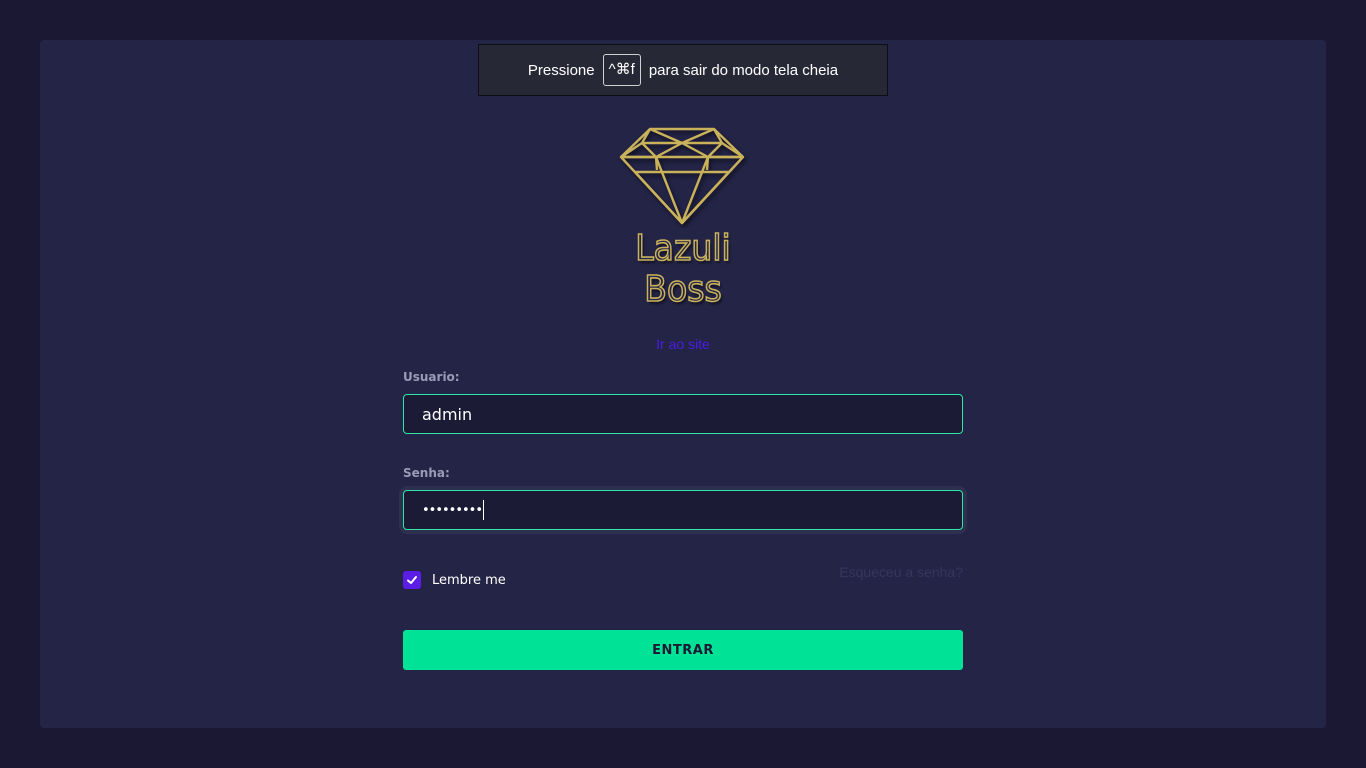 The width and height of the screenshot is (1366, 768). What do you see at coordinates (561, 70) in the screenshot?
I see `fullscreen-notice-prefix: Pressione` at bounding box center [561, 70].